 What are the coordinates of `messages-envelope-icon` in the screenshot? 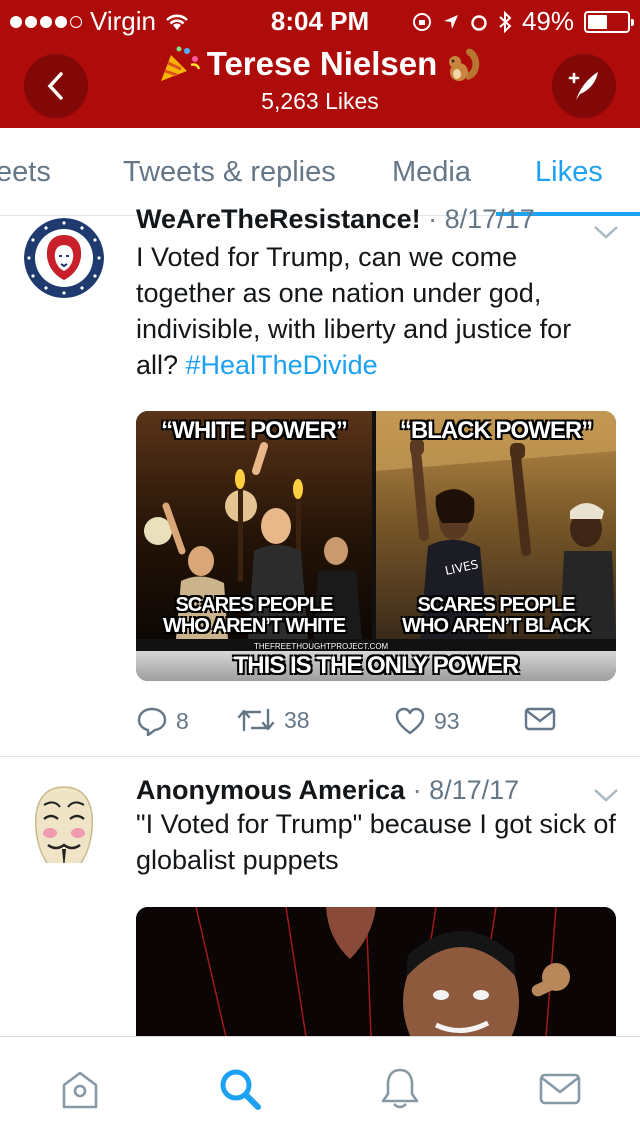 It's located at (560, 1089).